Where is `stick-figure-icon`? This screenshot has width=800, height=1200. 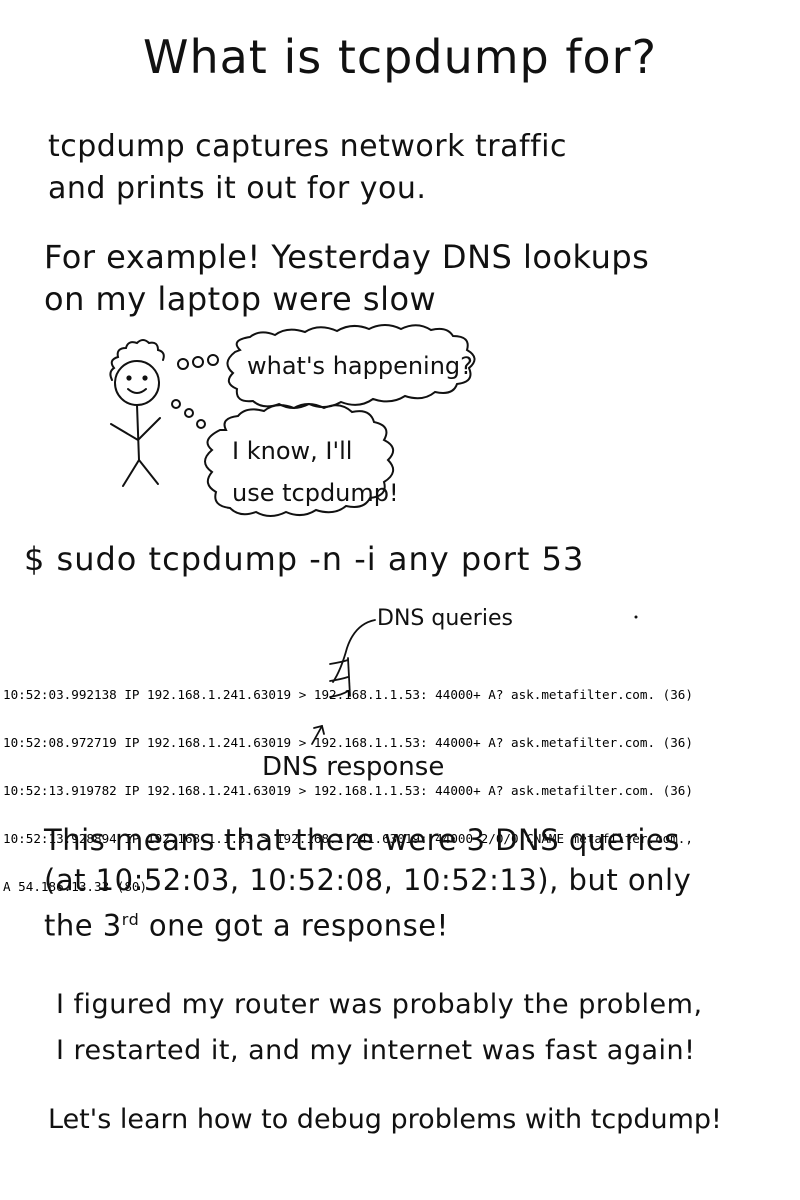
stick-figure-icon is located at coordinates (137, 413).